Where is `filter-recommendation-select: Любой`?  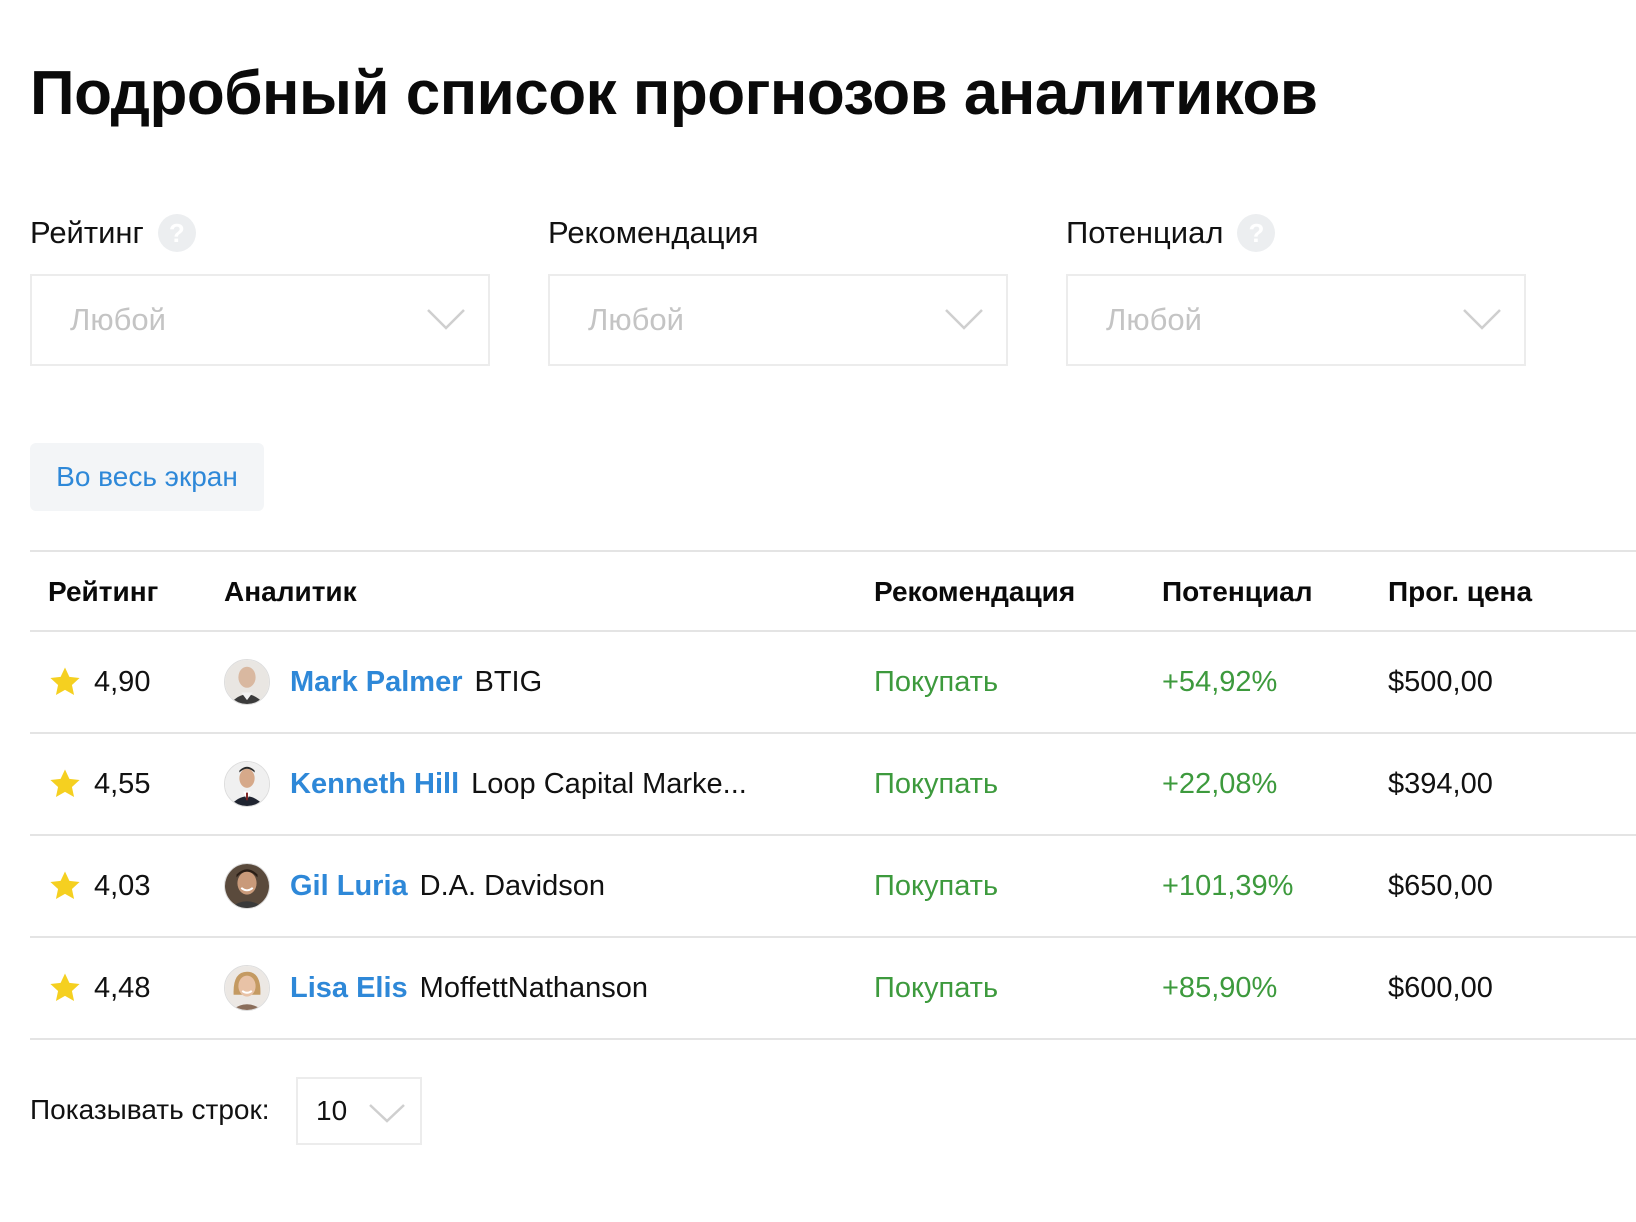
filter-recommendation-select: Любой is located at coordinates (778, 320).